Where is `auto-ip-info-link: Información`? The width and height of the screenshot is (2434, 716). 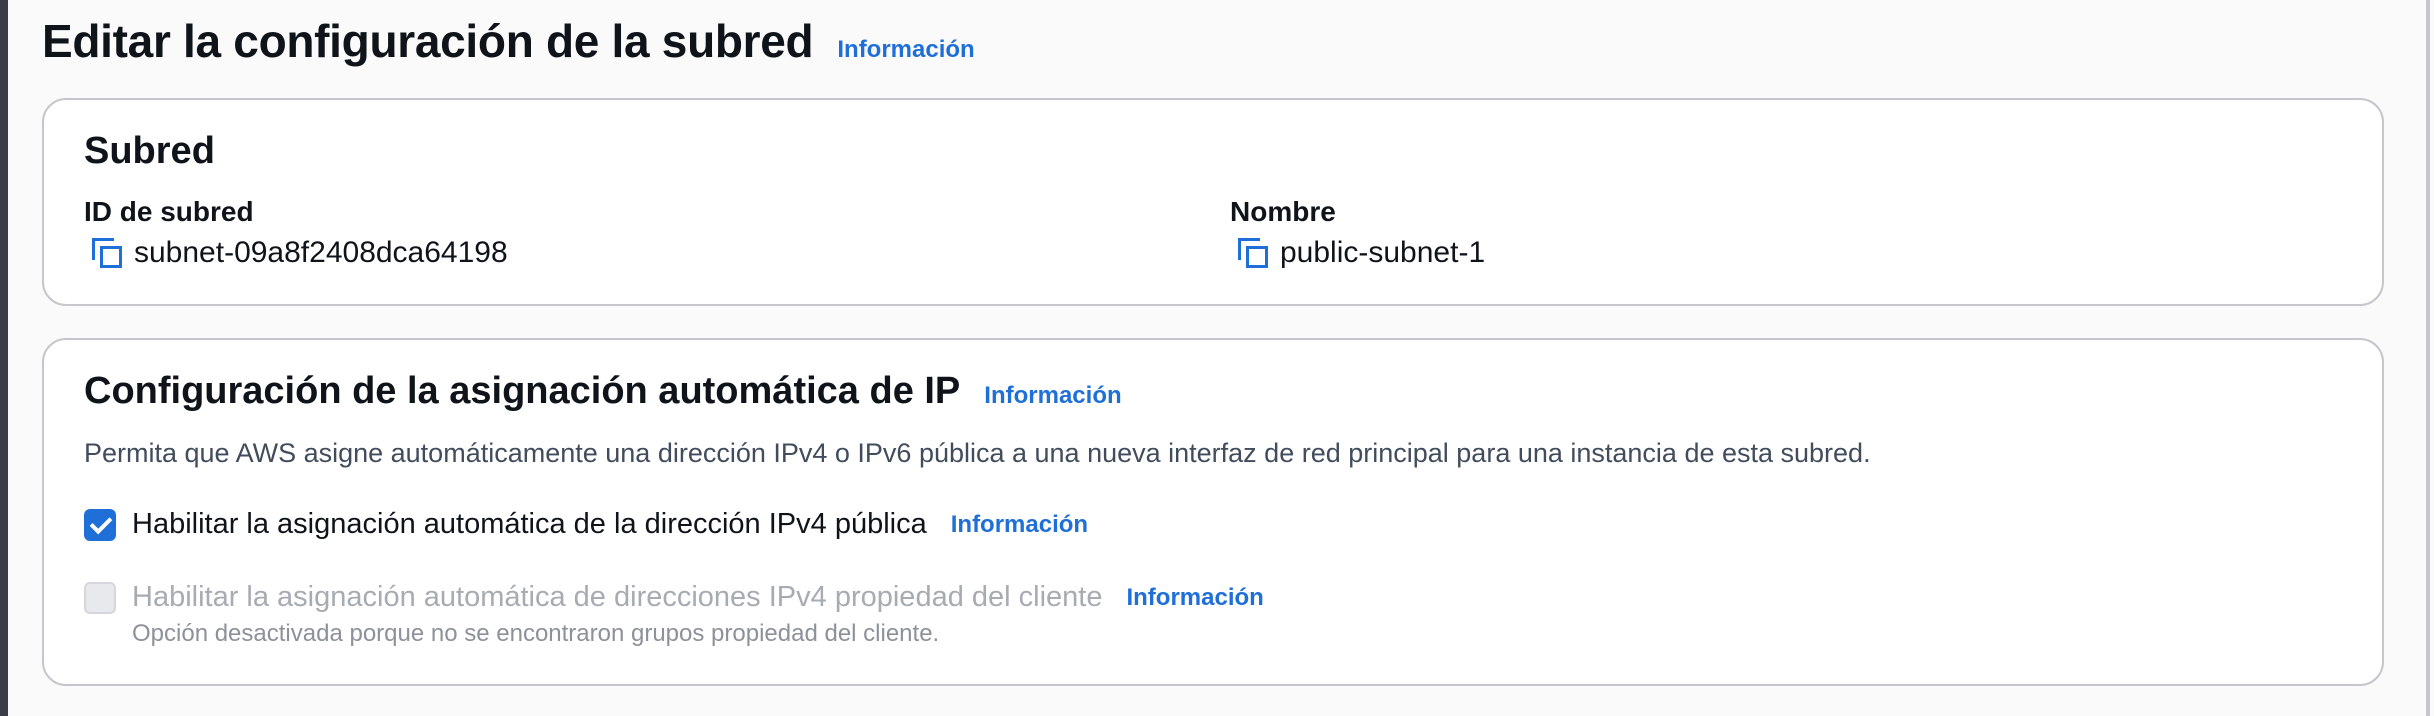
auto-ip-info-link: Información is located at coordinates (1052, 396).